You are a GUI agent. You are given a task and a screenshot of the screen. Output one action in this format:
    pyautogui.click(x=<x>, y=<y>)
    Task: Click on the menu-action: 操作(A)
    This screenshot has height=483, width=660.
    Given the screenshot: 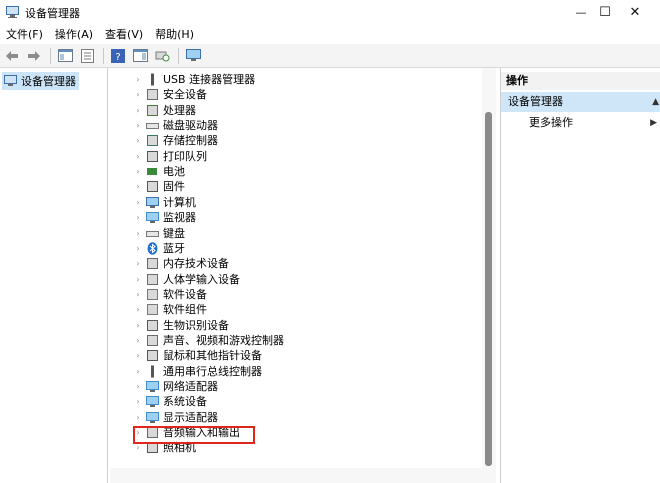 What is the action you would take?
    pyautogui.click(x=74, y=34)
    